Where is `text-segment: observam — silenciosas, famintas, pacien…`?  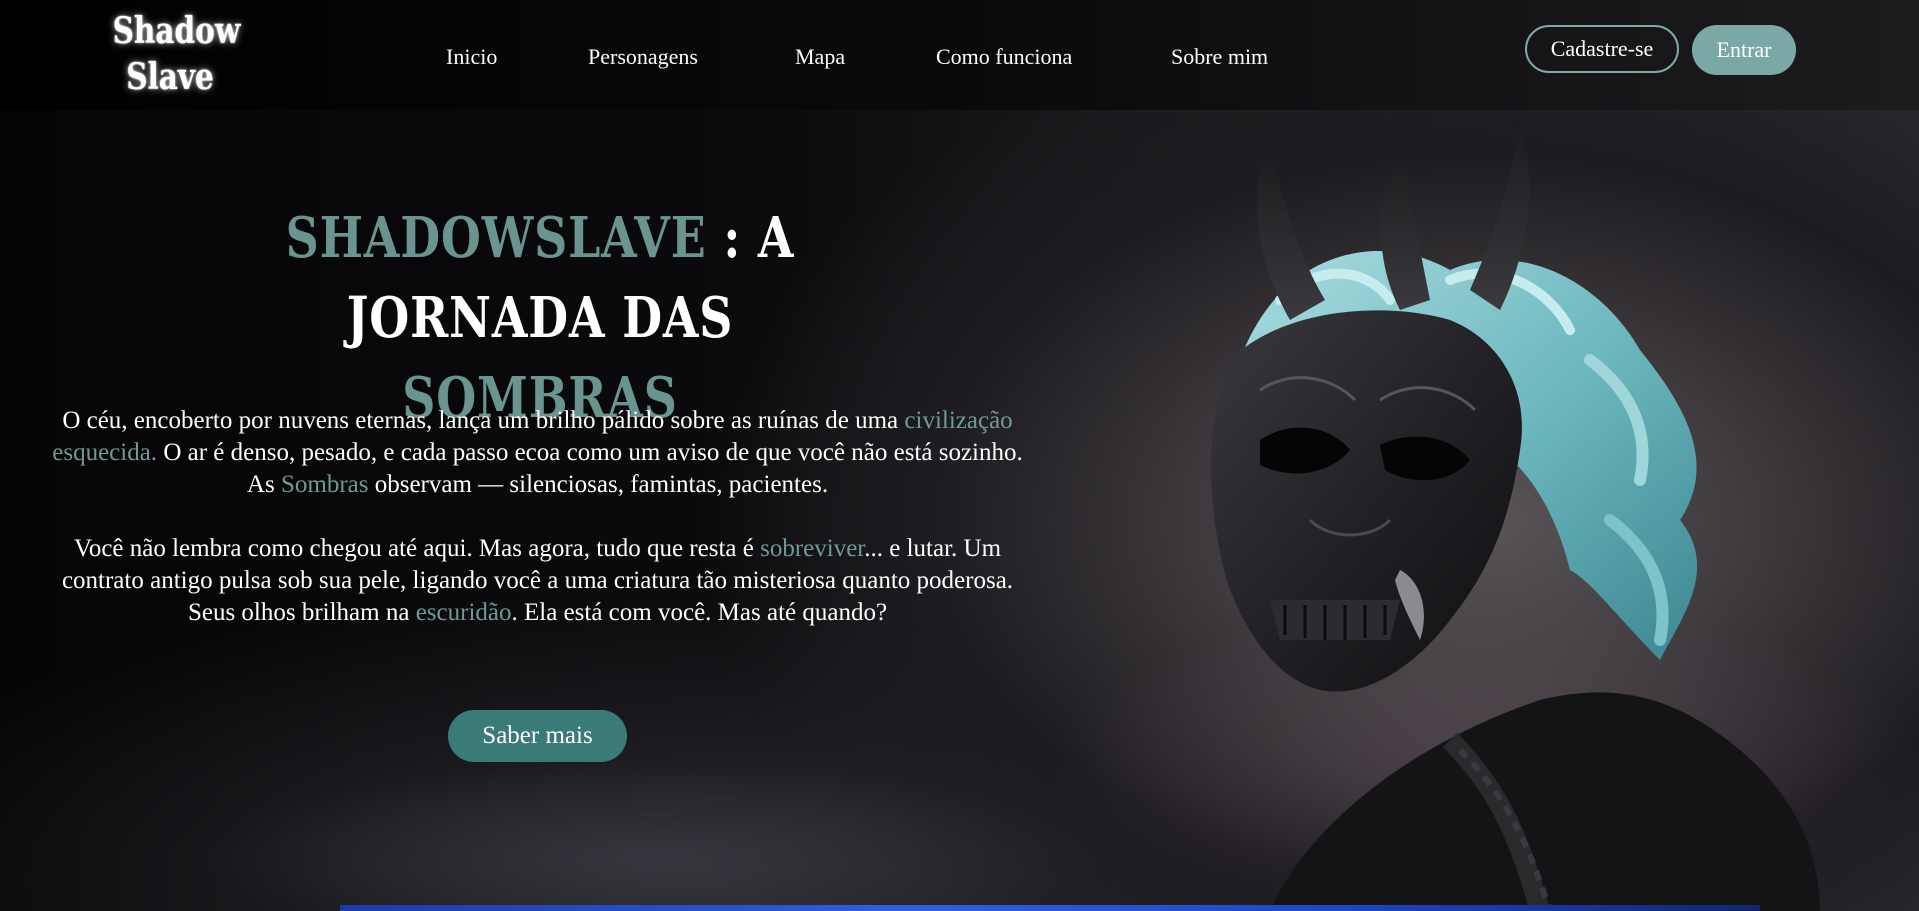
text-segment: observam — silenciosas, famintas, pacien… is located at coordinates (598, 484).